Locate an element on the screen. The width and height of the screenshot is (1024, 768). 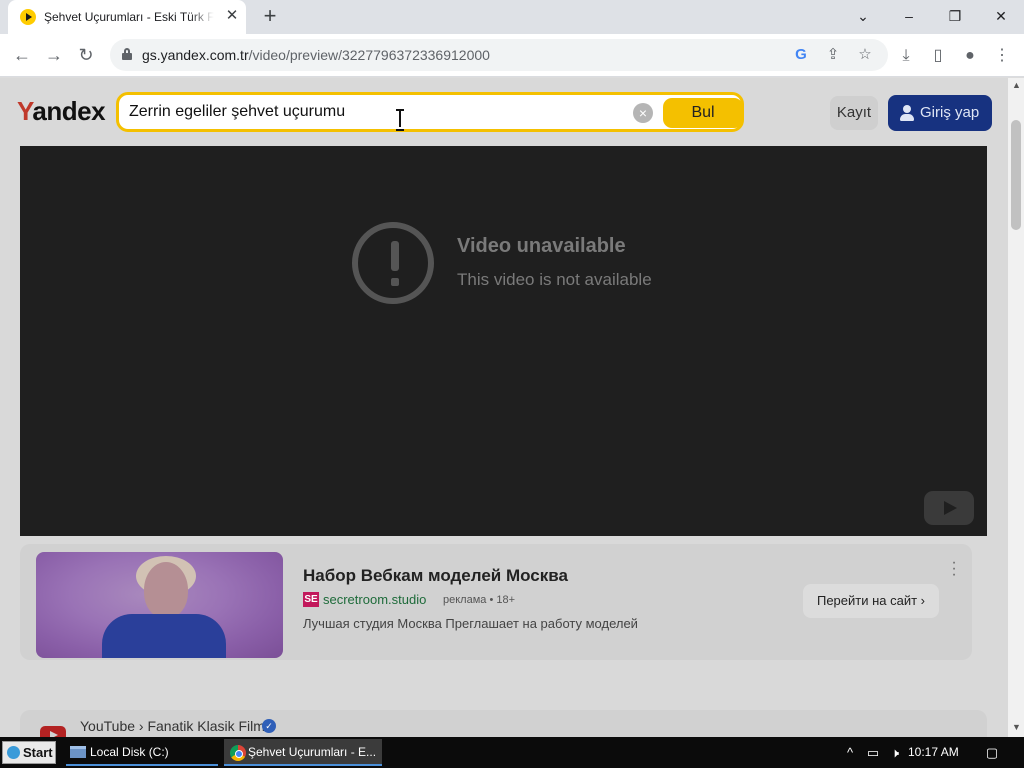
tab-close-icon: ✕ is located at coordinates (232, 16).